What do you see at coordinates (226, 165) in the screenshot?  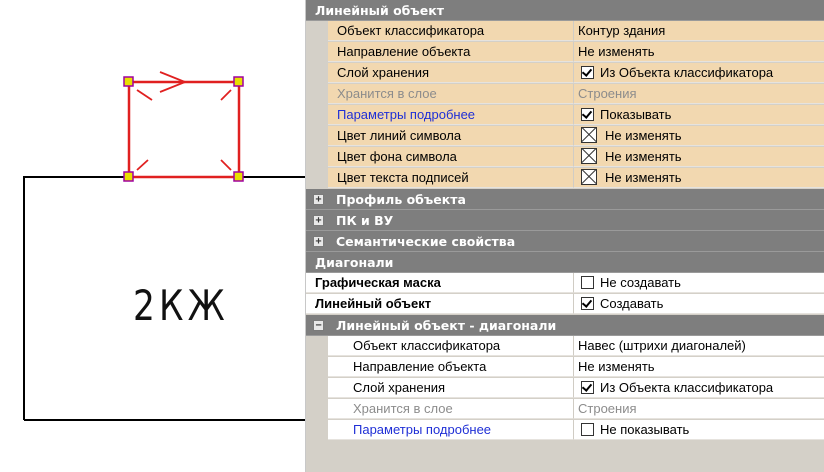 I see `diag-tick-br` at bounding box center [226, 165].